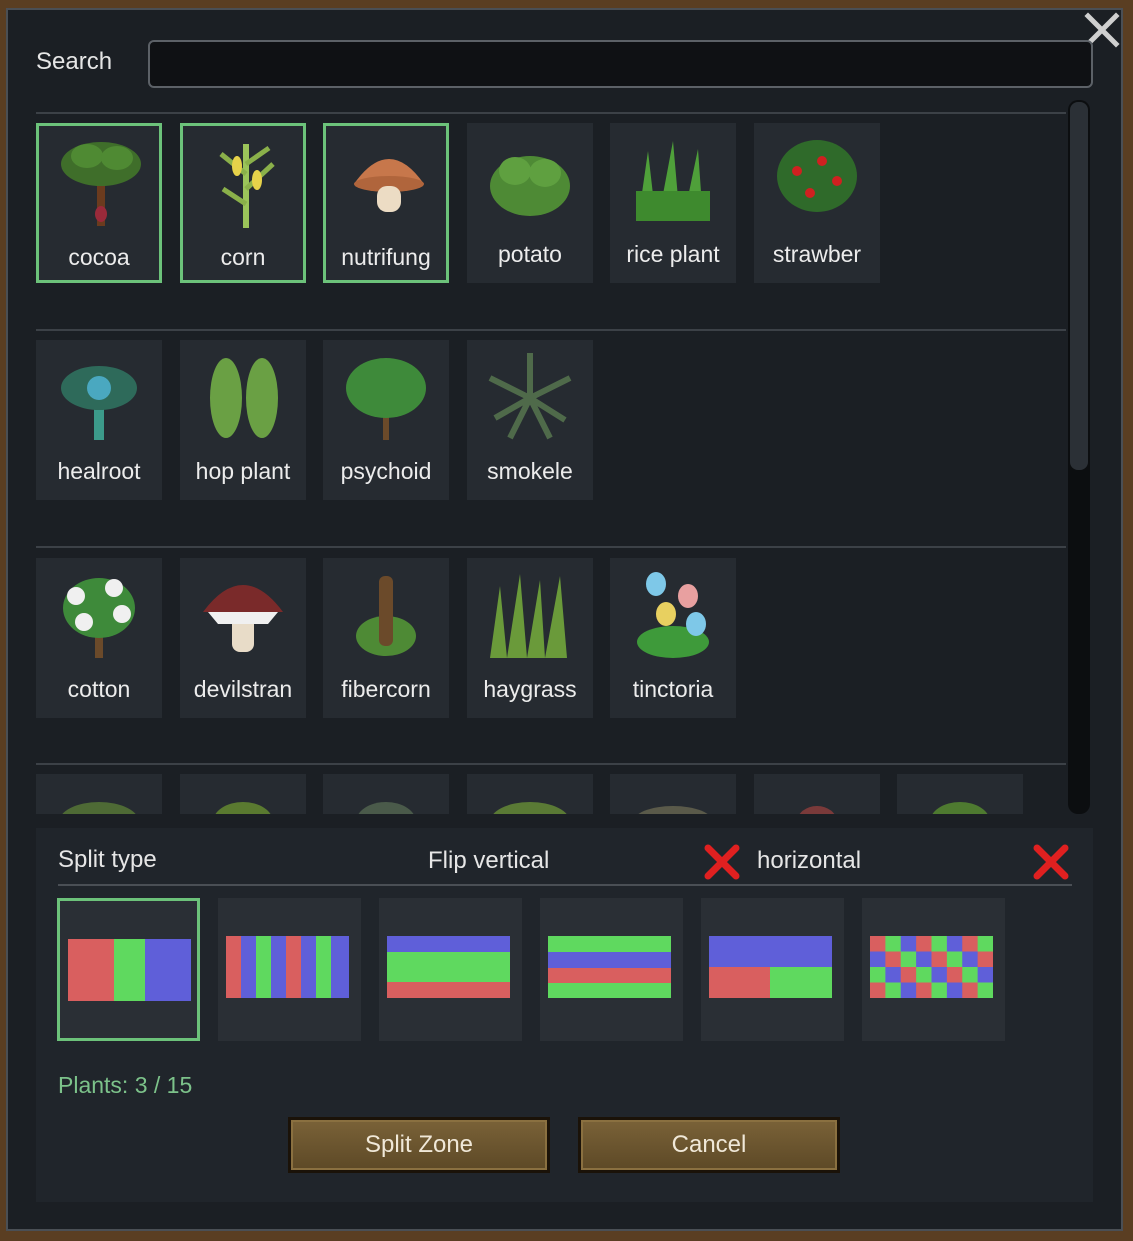 This screenshot has height=1241, width=1133. I want to click on rice-plant-icon, so click(673, 181).